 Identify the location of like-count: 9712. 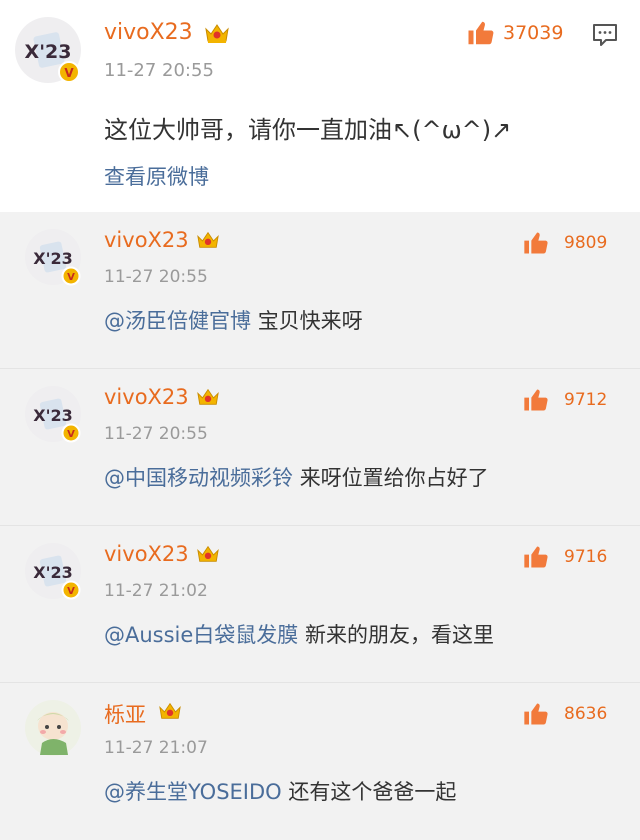
(586, 400).